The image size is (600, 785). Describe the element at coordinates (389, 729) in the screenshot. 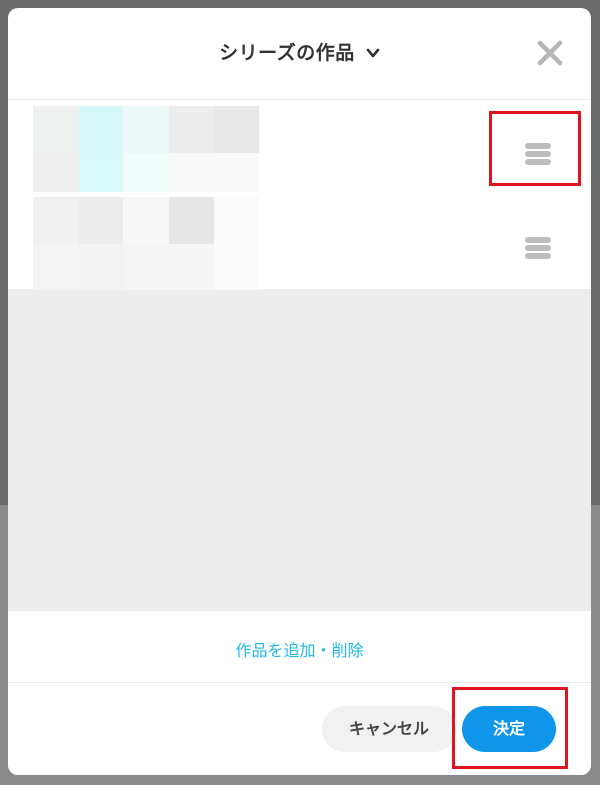

I see `cancel-button: キャンセル` at that location.